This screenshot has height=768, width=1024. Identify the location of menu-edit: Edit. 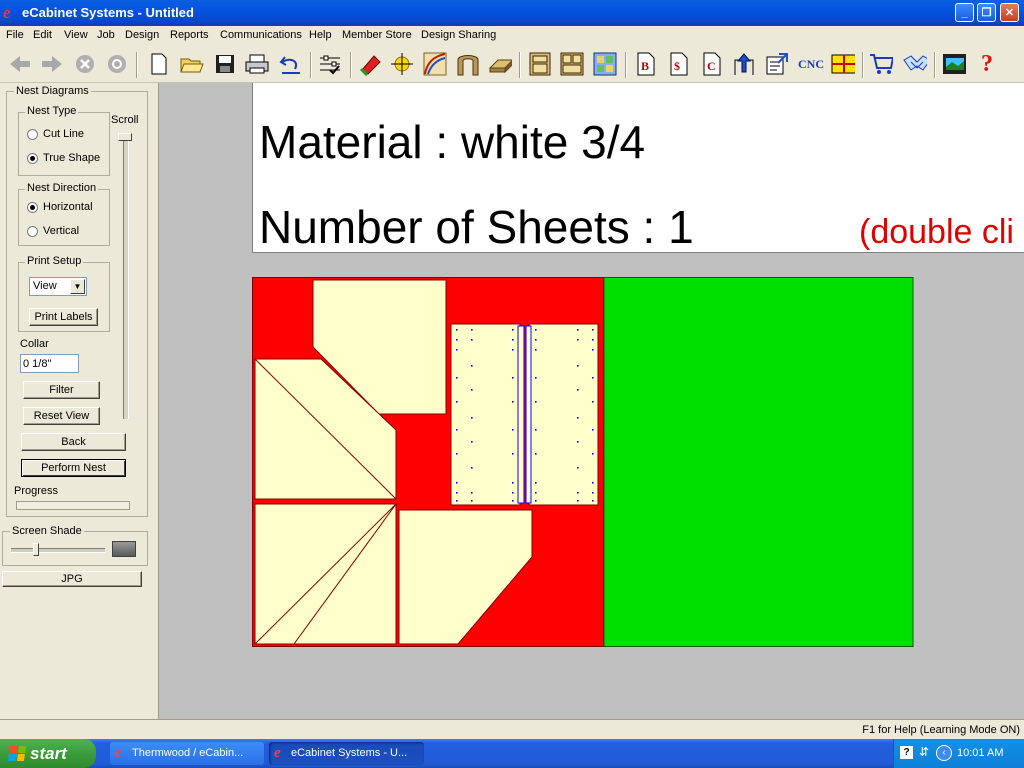
(42, 35).